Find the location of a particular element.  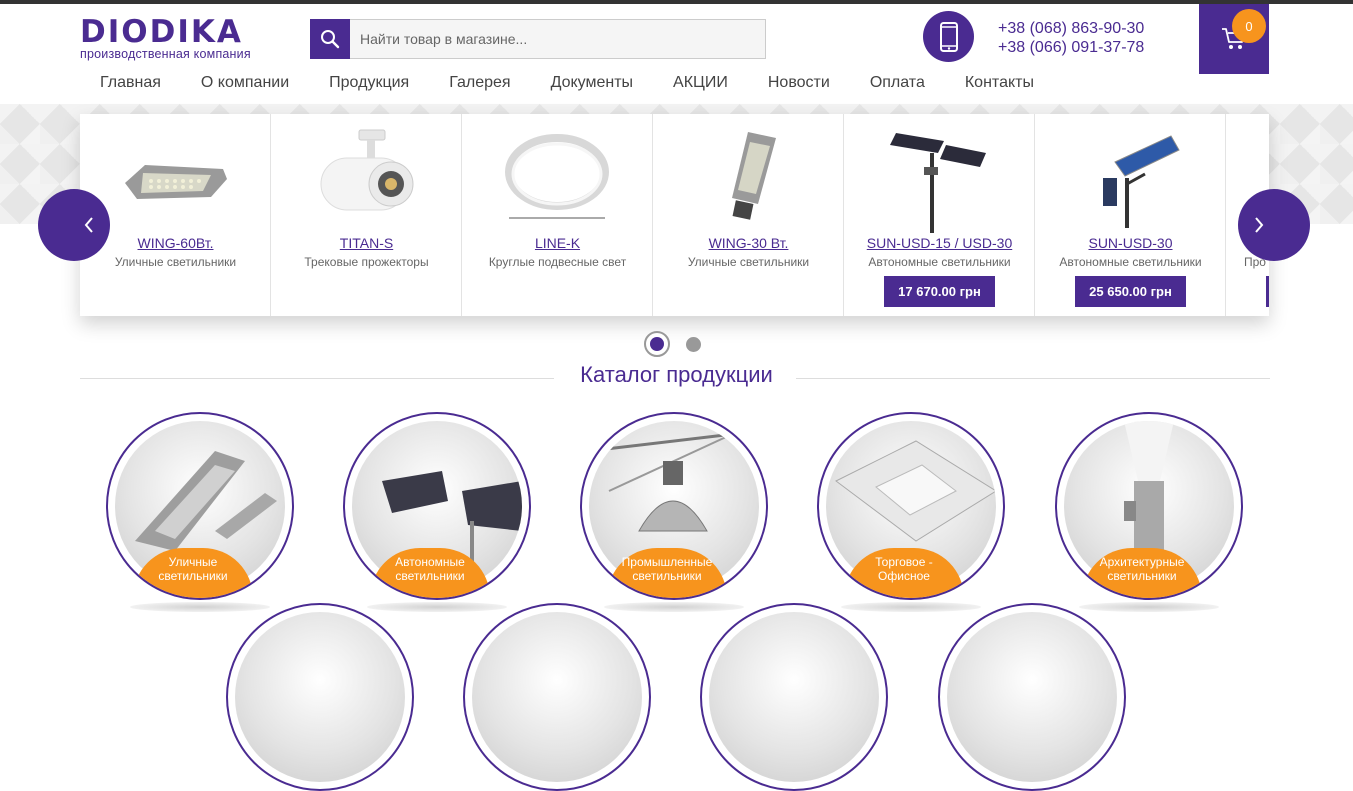

category-architectural-lights: Архитектурные светильники is located at coordinates (1149, 506).